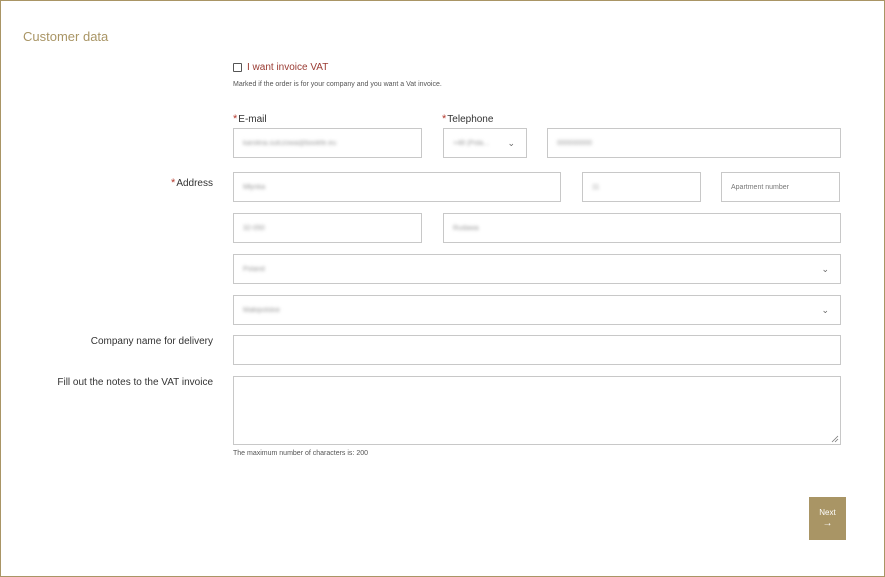 Image resolution: width=885 pixels, height=577 pixels. What do you see at coordinates (642, 228) in the screenshot?
I see `city-field: Rudawa` at bounding box center [642, 228].